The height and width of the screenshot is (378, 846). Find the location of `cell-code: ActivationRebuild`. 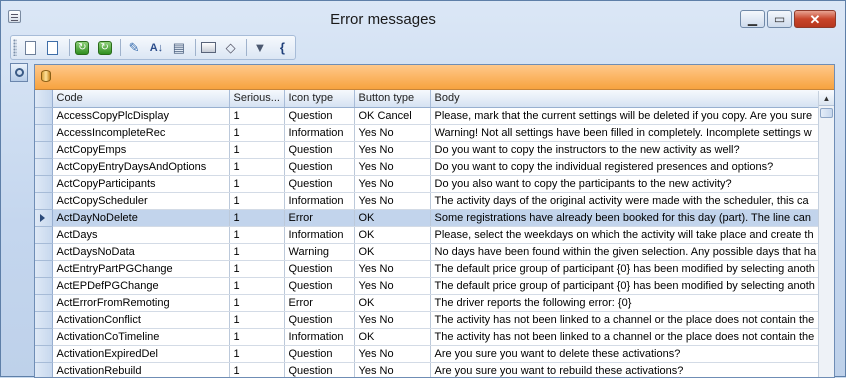

cell-code: ActivationRebuild is located at coordinates (141, 369).